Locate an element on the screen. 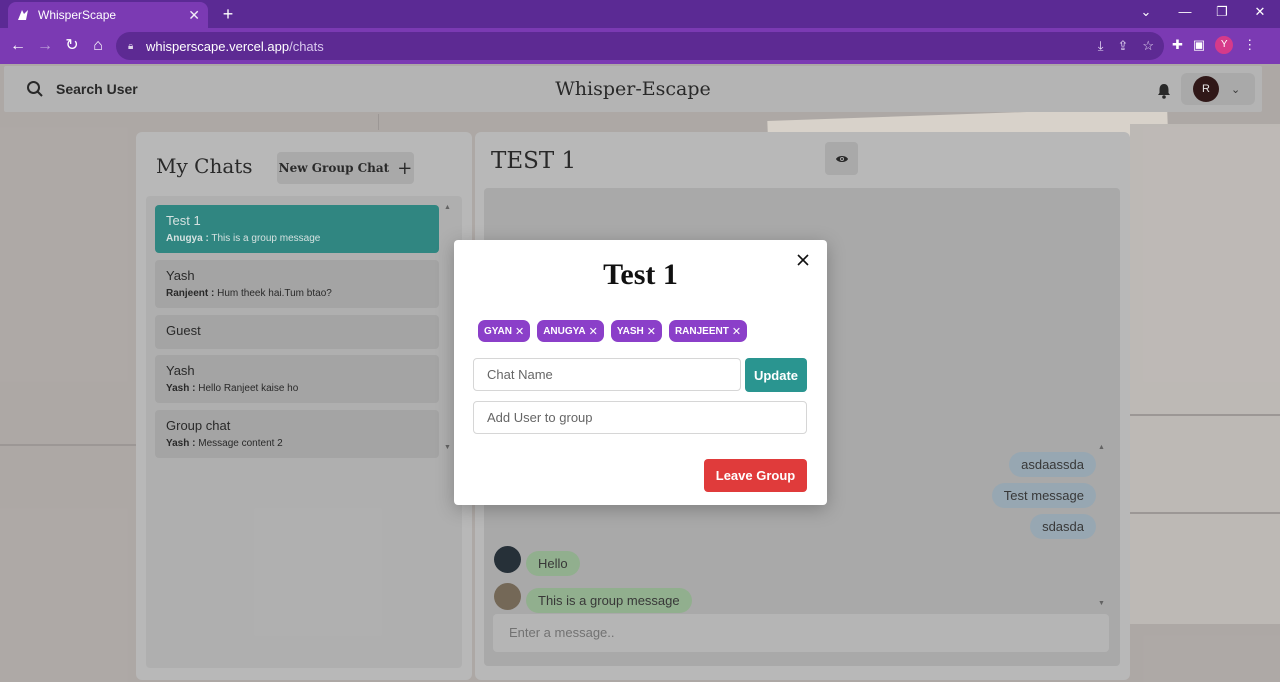 The image size is (1280, 682). tab-search-icon: ⌄ is located at coordinates (1146, 12).